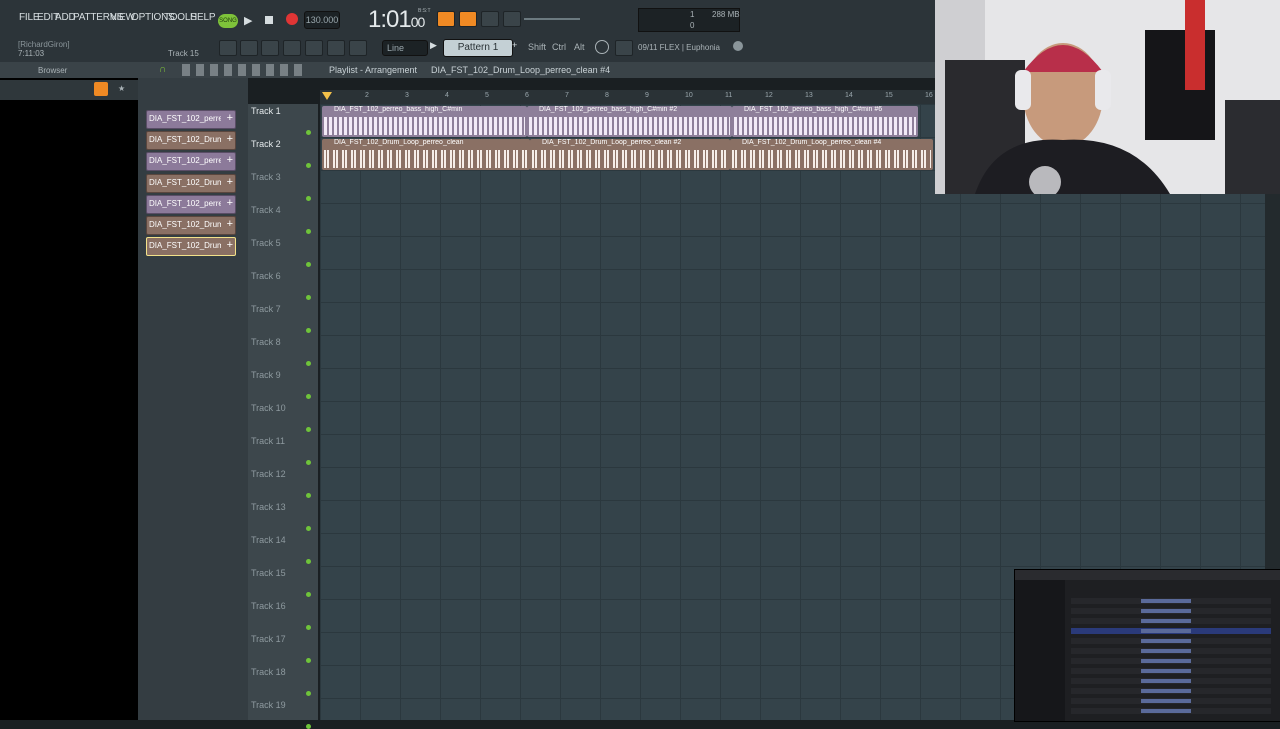 Image resolution: width=1280 pixels, height=729 pixels. What do you see at coordinates (336, 48) in the screenshot?
I see `browser-toggle-icon` at bounding box center [336, 48].